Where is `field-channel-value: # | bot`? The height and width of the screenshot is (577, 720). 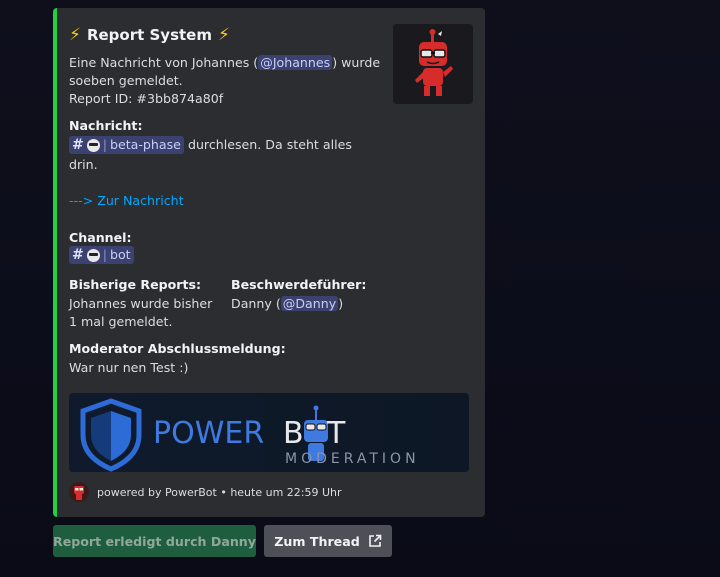 field-channel-value: # | bot is located at coordinates (101, 255).